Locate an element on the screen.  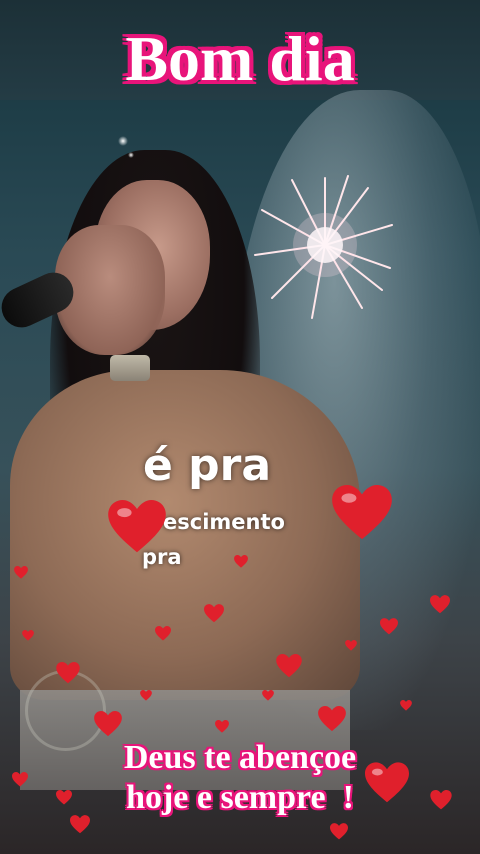
blessing-line-1: Deus te abençoe is located at coordinates (240, 757).